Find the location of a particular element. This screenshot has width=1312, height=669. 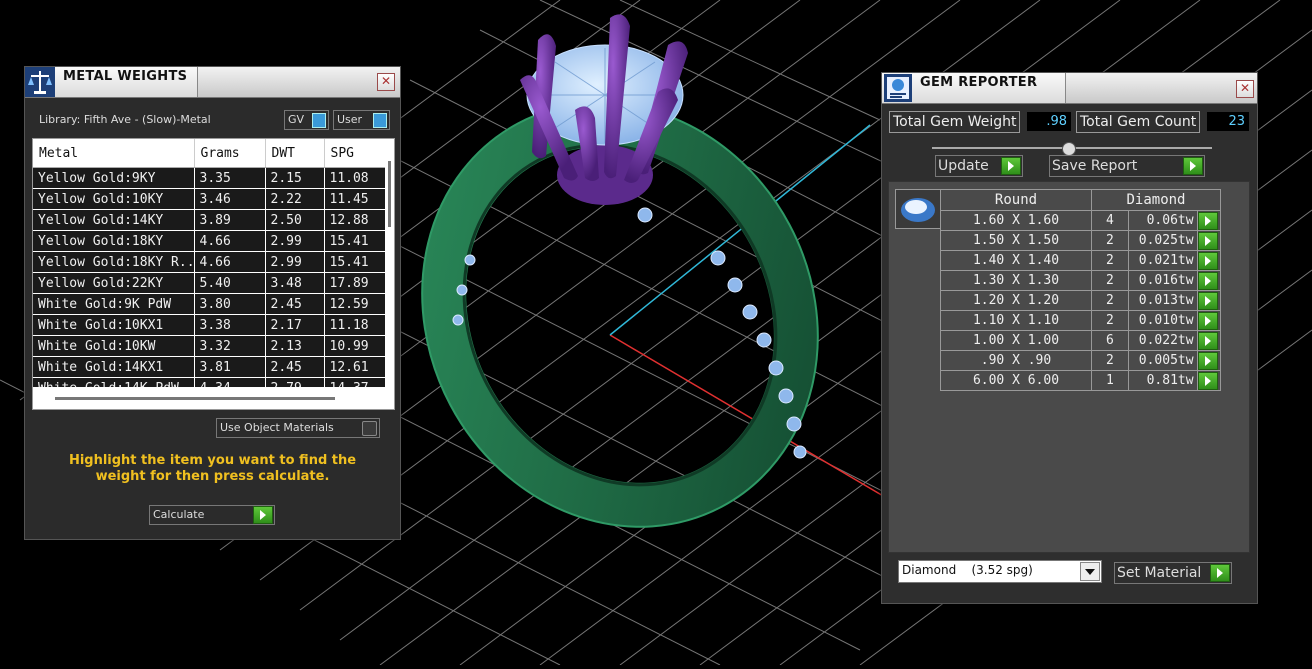

horizontal-scrollbar is located at coordinates (213, 398).